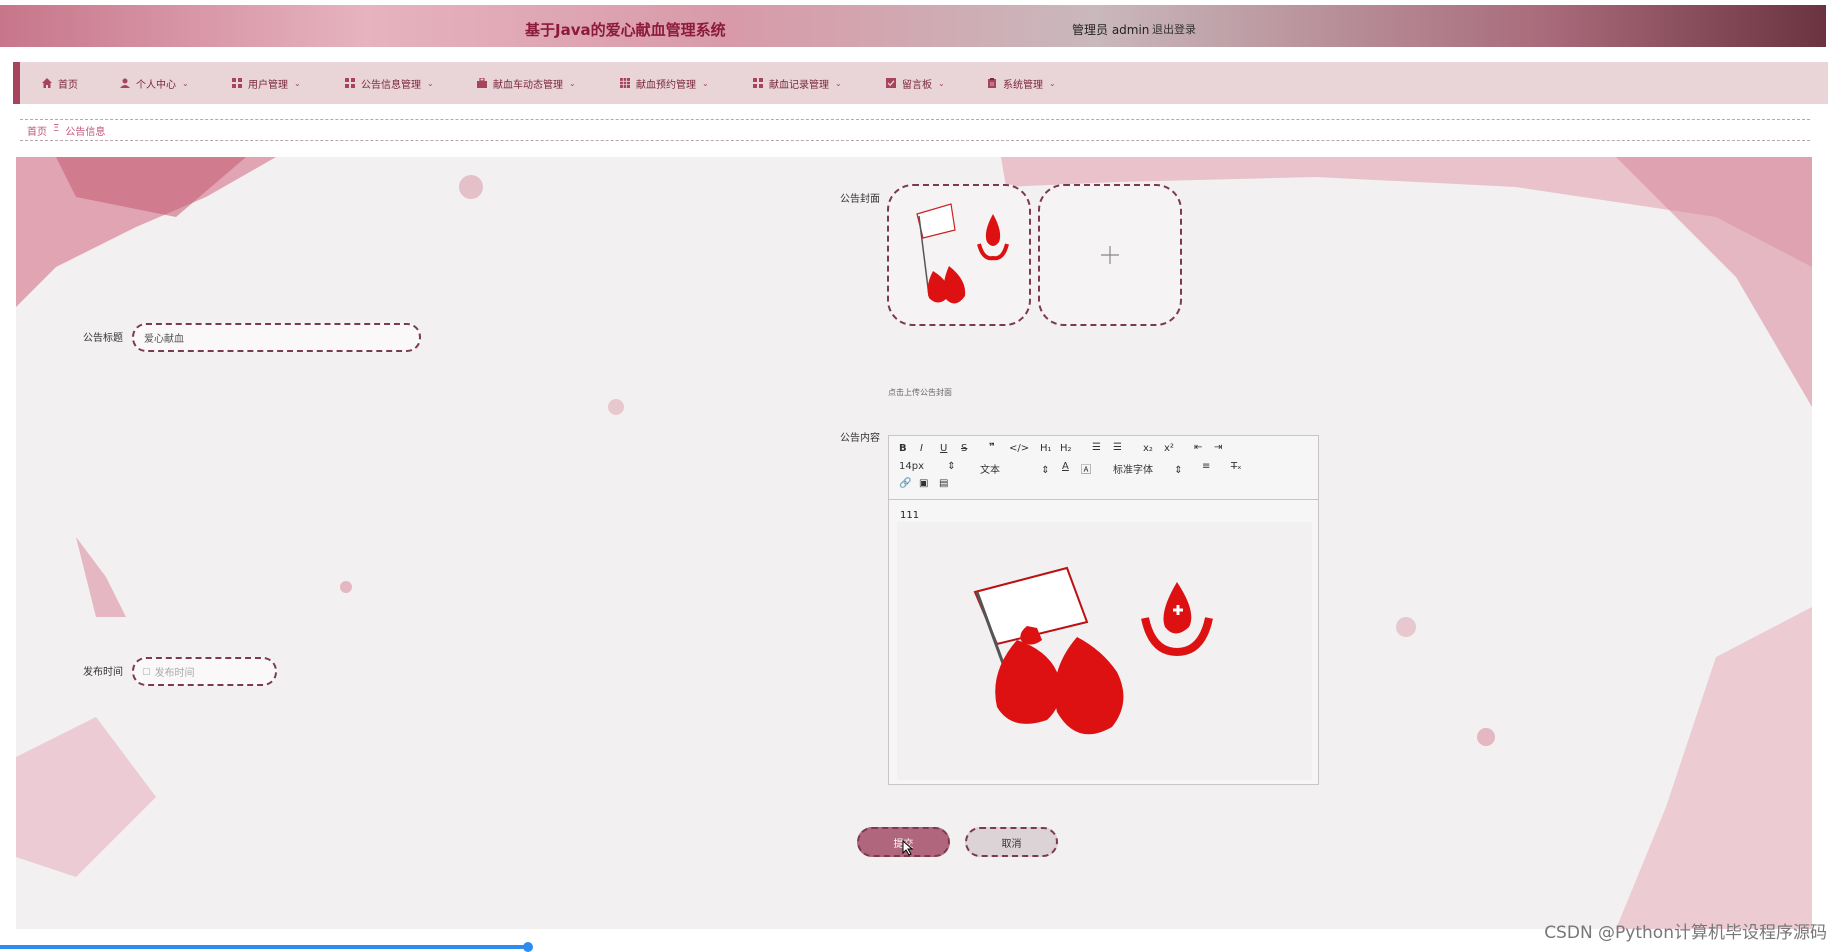 This screenshot has height=952, width=1837. Describe the element at coordinates (47, 83) in the screenshot. I see `home-icon` at that location.